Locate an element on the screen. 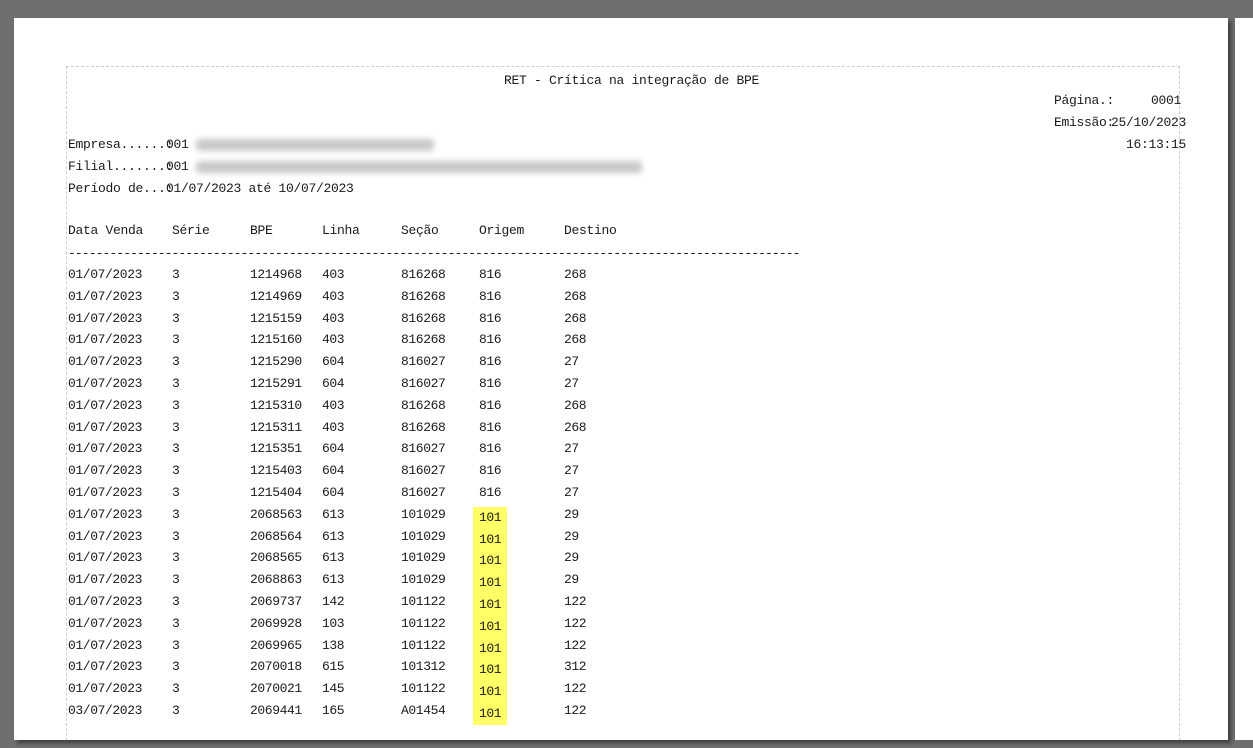 This screenshot has height=748, width=1253. cell-bpe: 2068563 is located at coordinates (276, 514).